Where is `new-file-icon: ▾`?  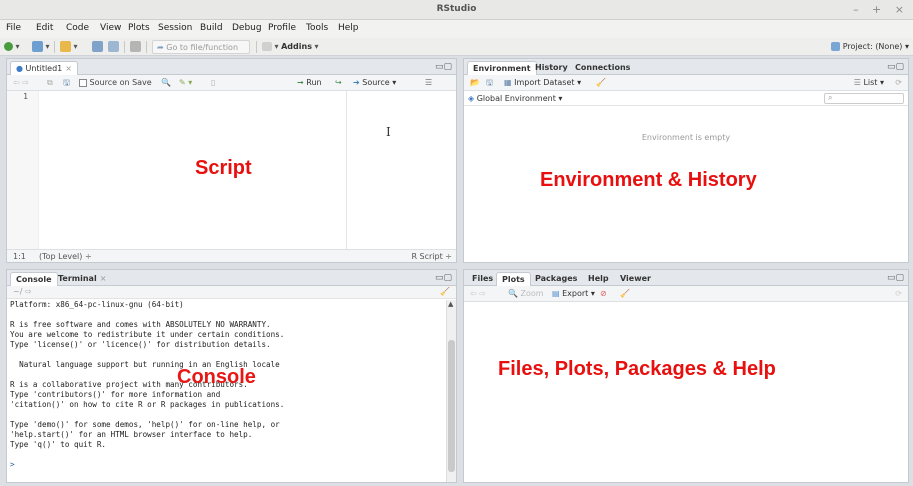
new-file-icon: ▾ is located at coordinates (12, 47).